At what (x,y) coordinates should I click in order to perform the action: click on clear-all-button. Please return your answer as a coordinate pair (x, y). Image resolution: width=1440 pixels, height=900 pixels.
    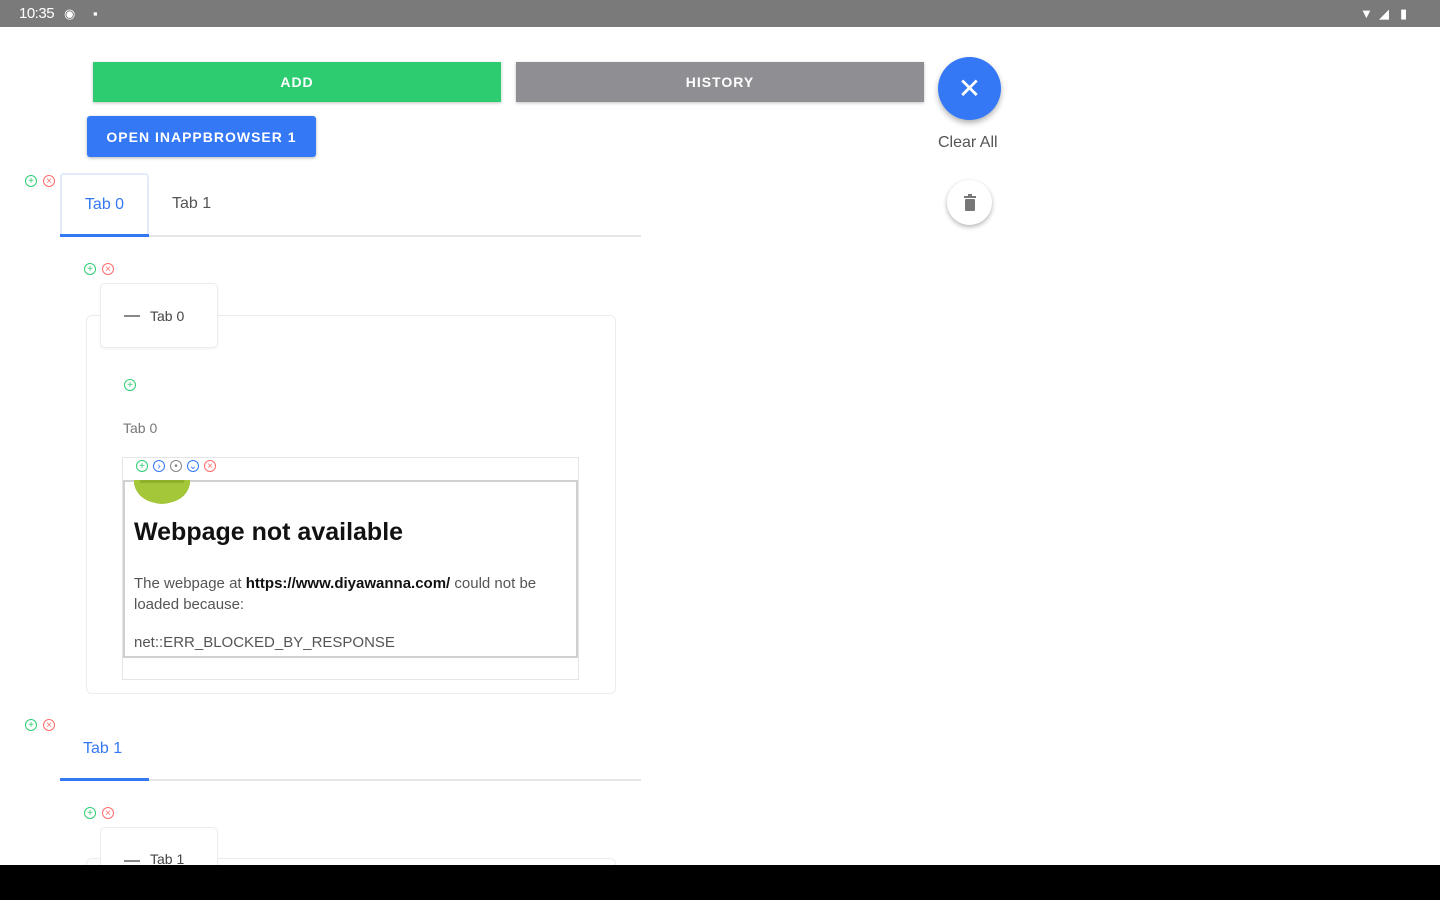
    Looking at the image, I should click on (969, 202).